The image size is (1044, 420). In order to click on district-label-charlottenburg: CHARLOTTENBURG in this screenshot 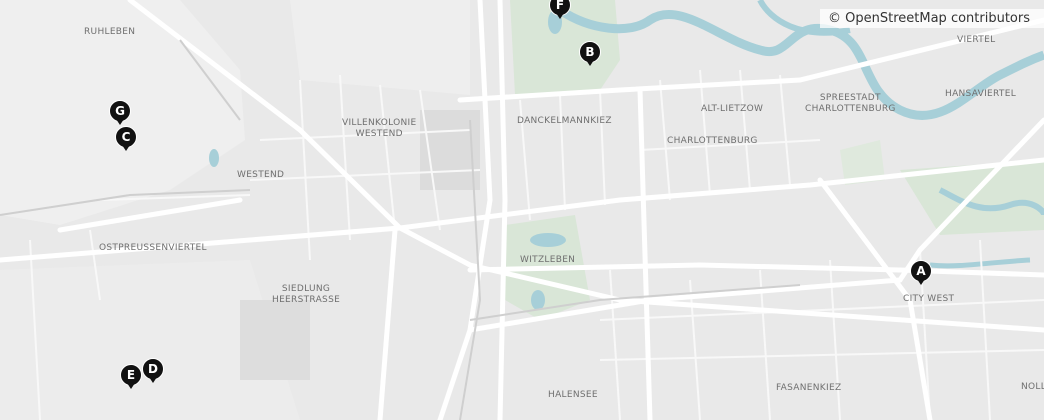, I will do `click(712, 141)`.